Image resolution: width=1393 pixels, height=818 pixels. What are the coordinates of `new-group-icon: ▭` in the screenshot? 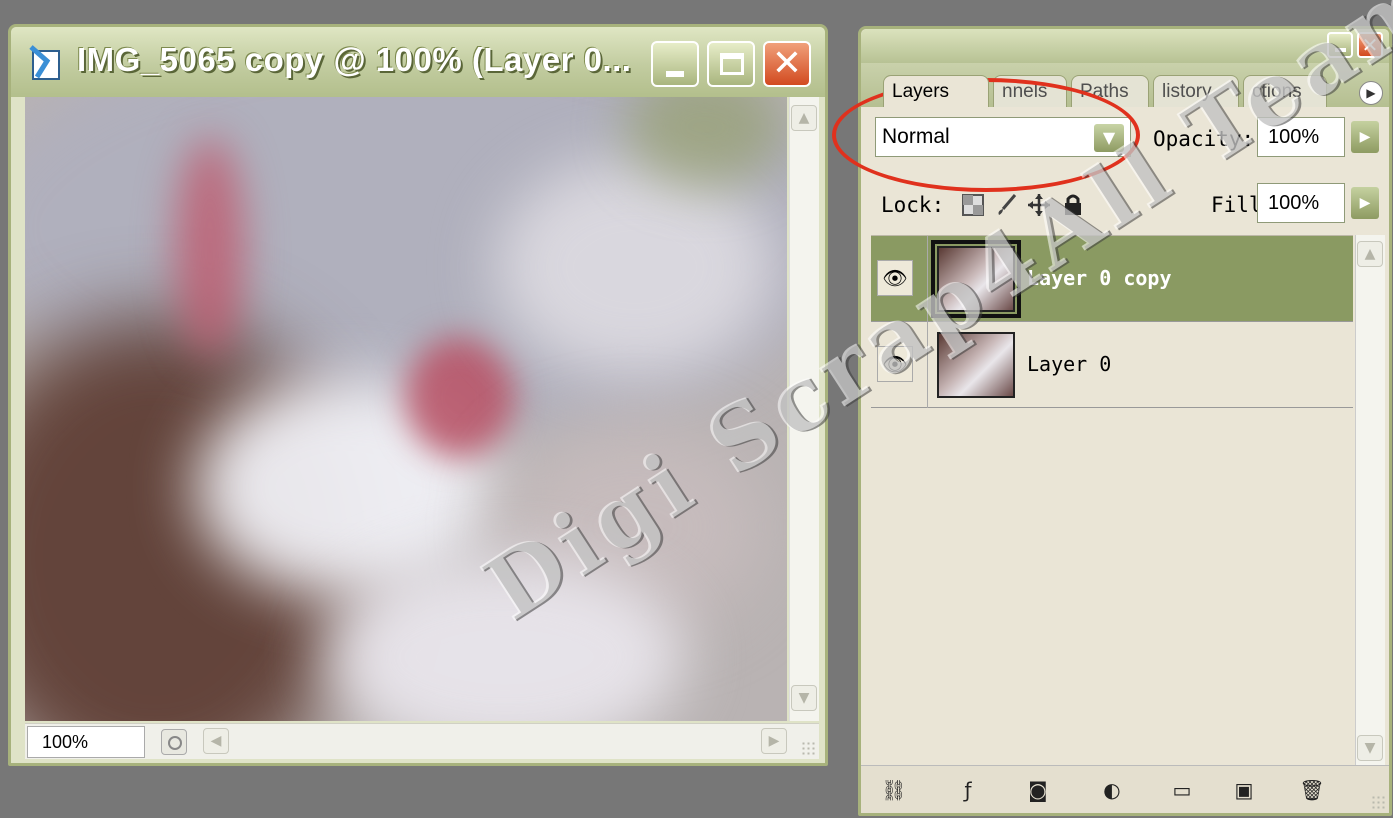 It's located at (1182, 790).